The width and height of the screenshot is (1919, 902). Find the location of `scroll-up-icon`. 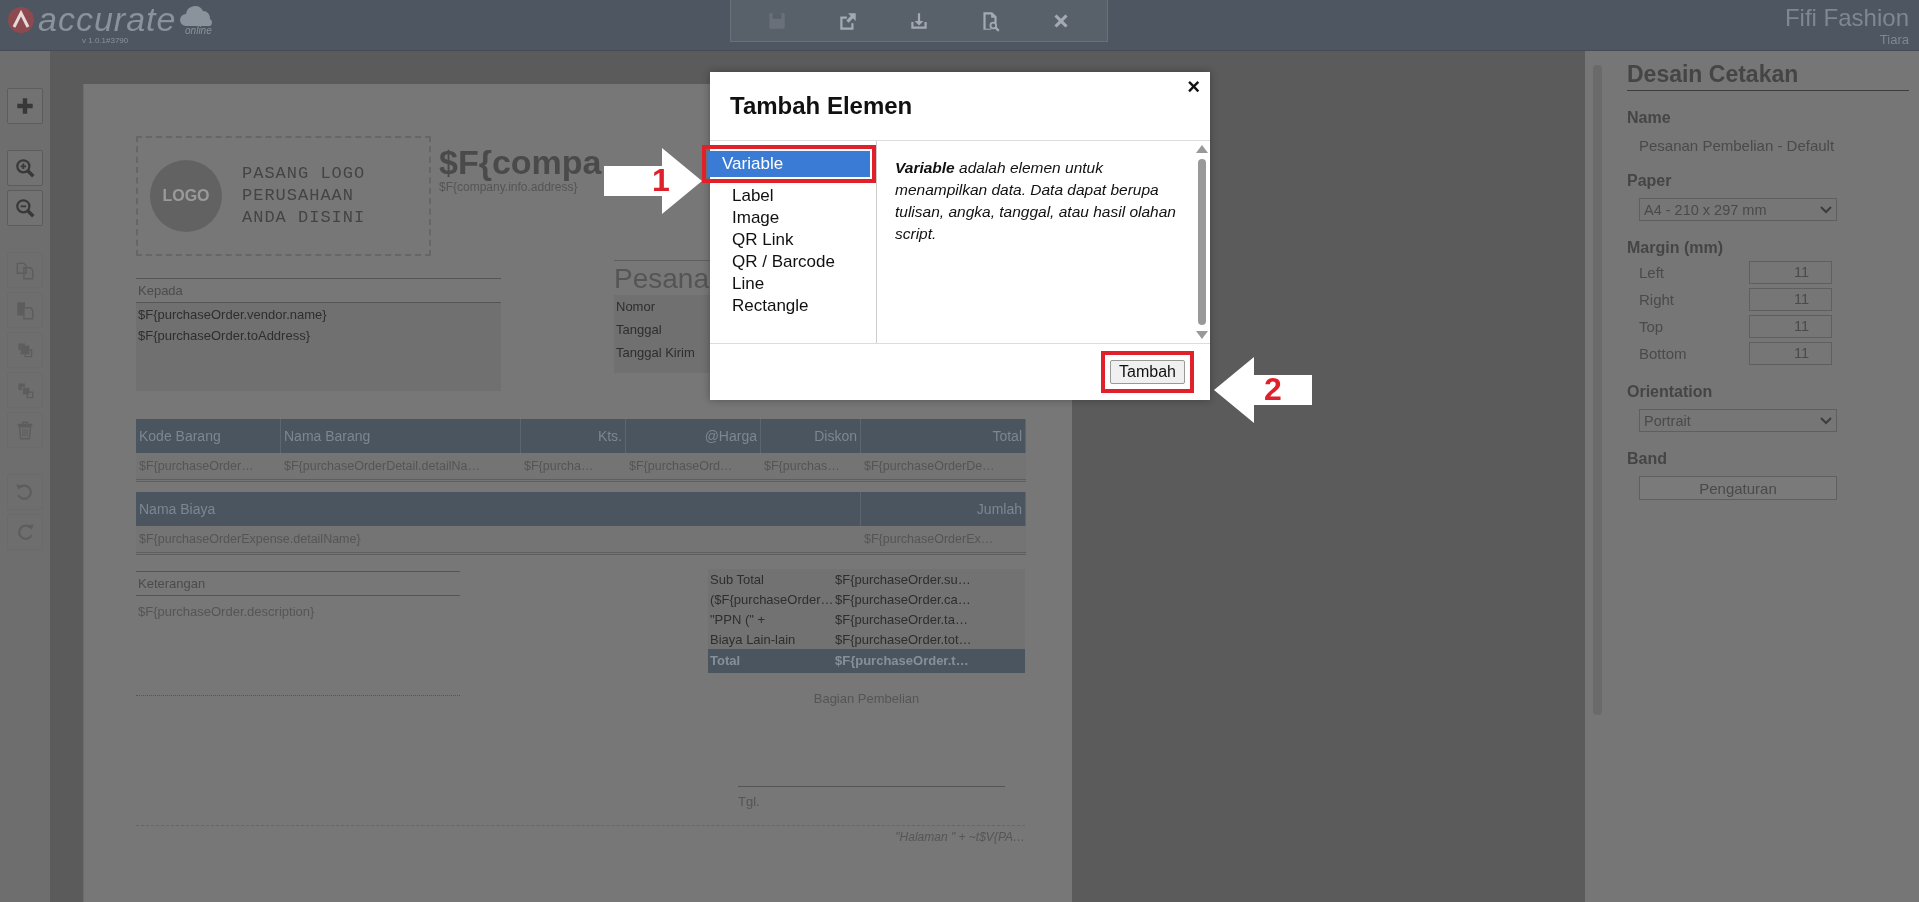

scroll-up-icon is located at coordinates (1202, 149).